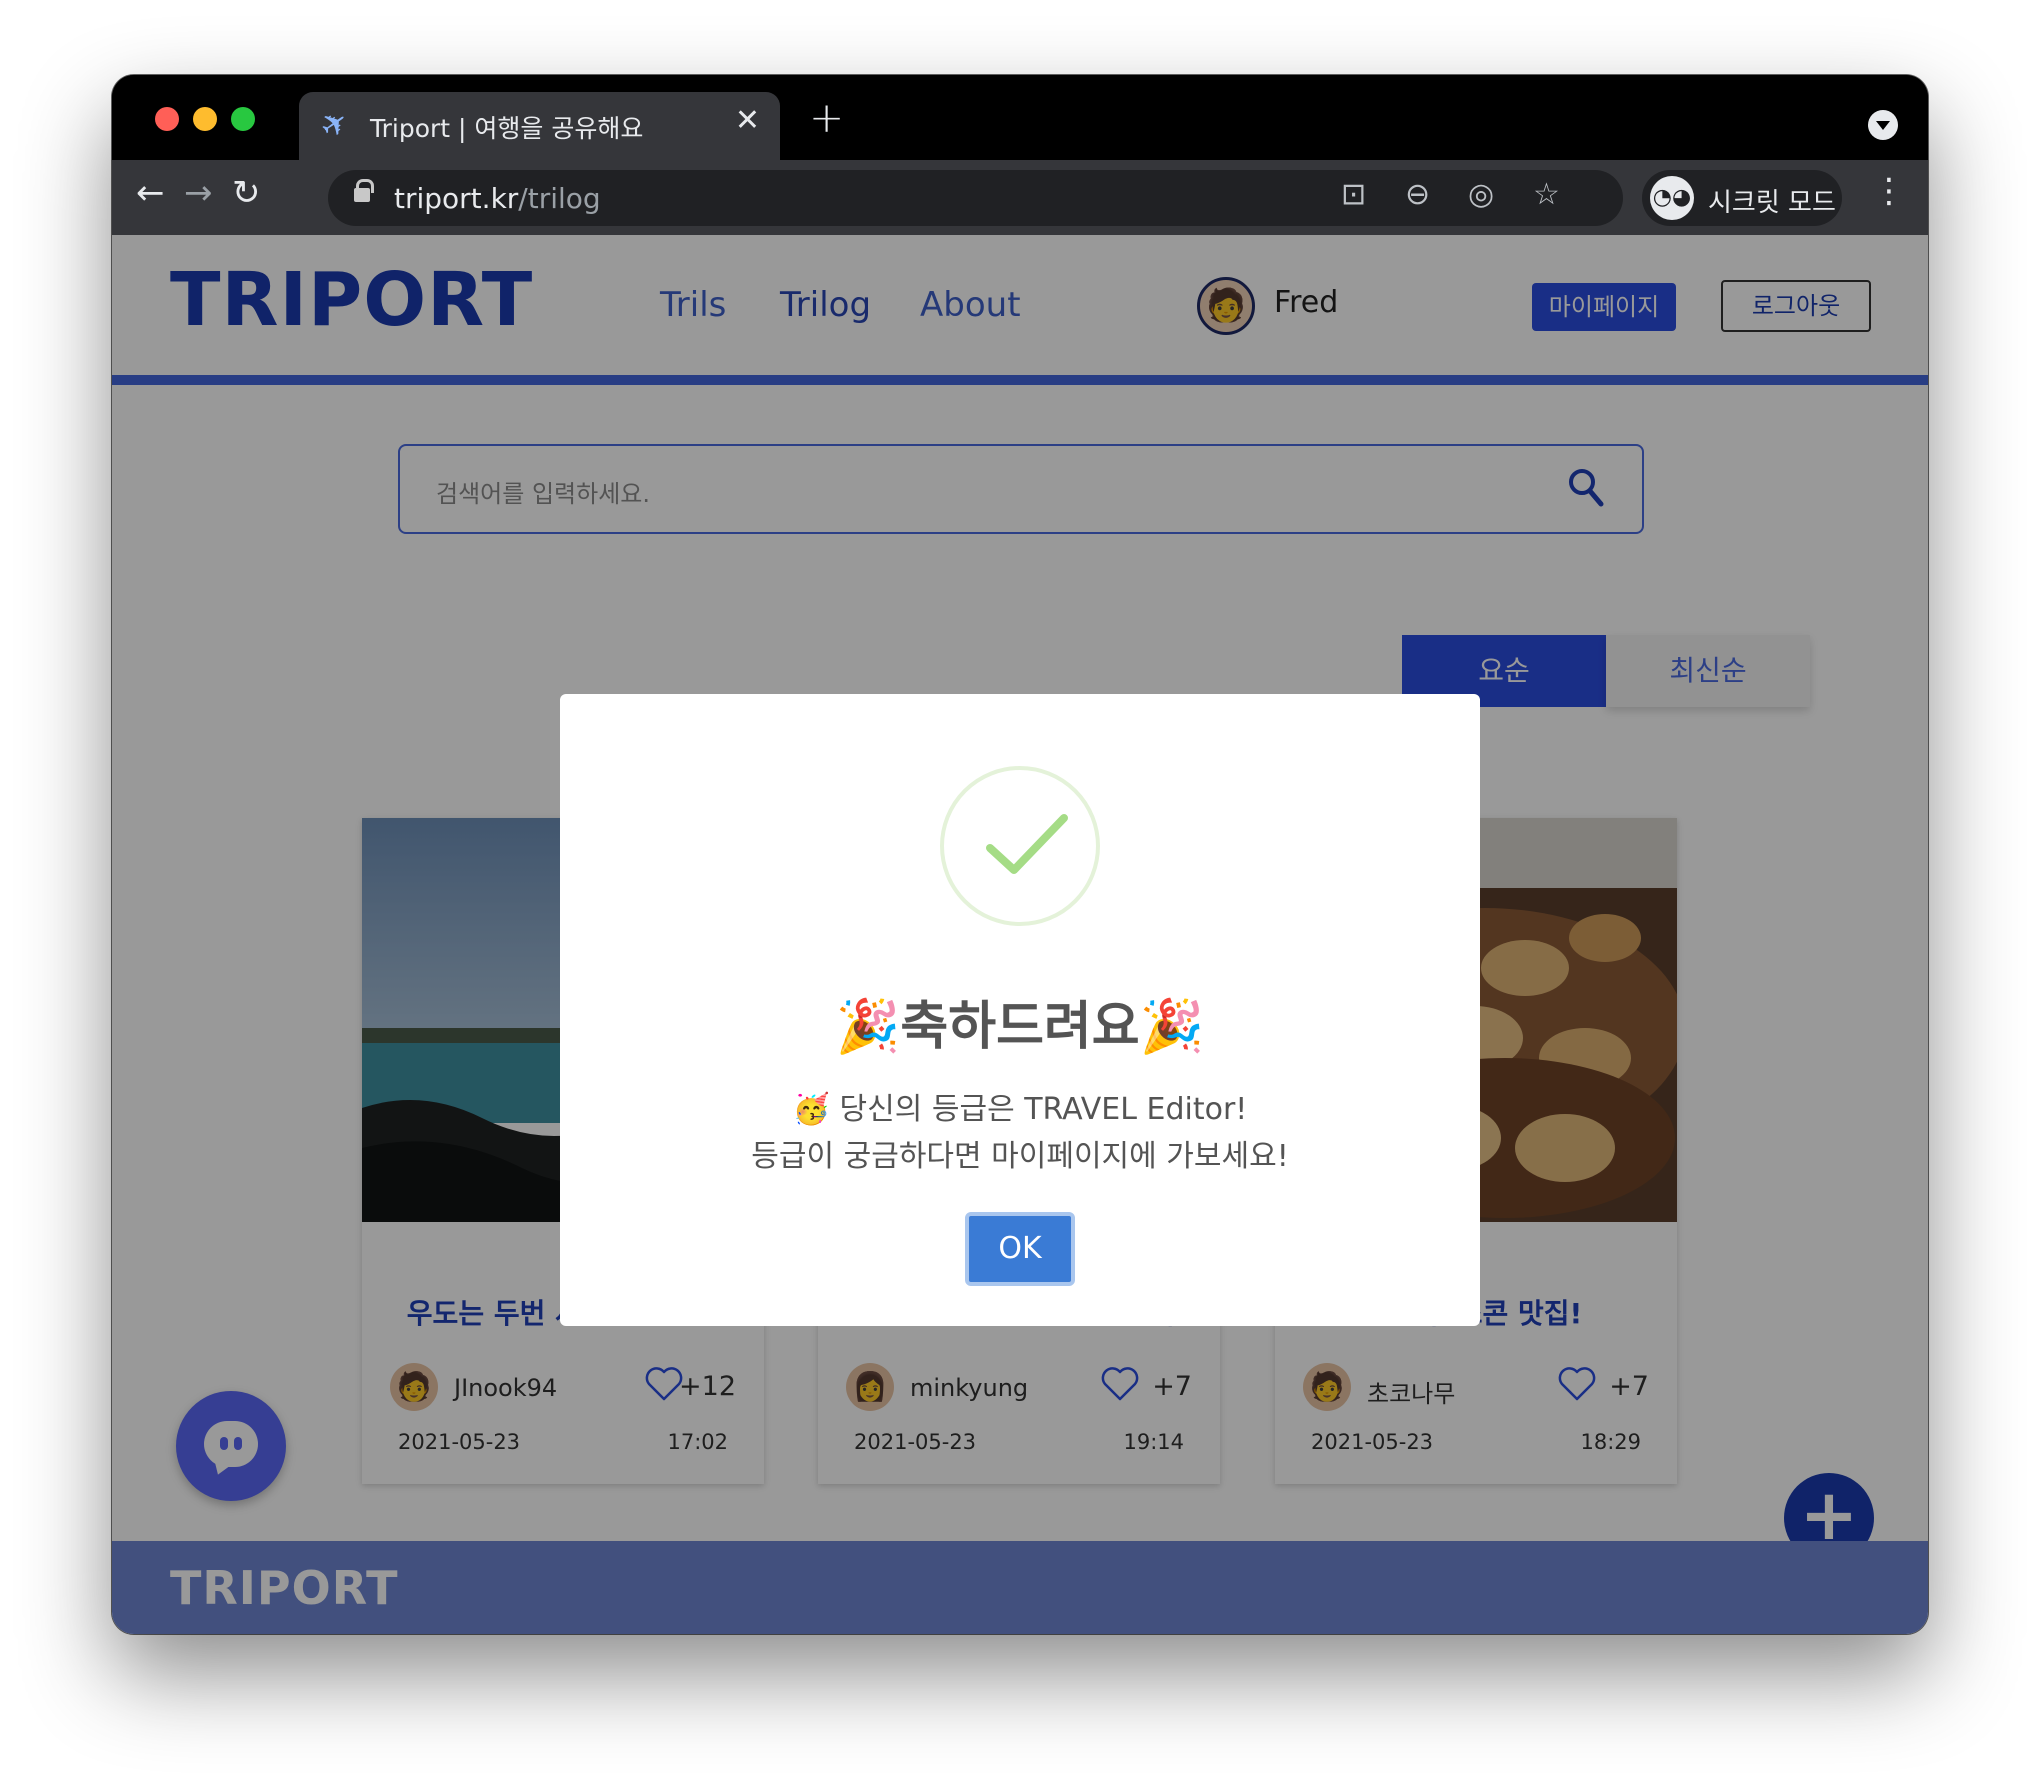 The image size is (2040, 1782). I want to click on success-check-icon, so click(1020, 846).